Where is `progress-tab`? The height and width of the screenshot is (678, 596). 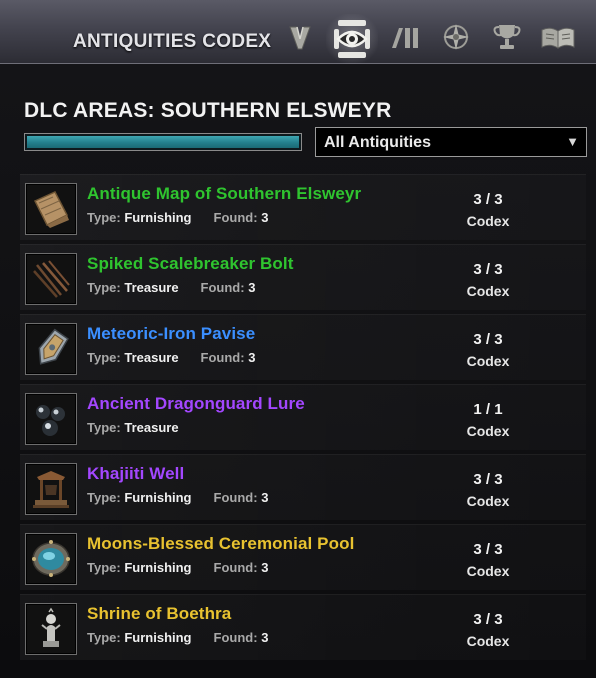 progress-tab is located at coordinates (405, 37).